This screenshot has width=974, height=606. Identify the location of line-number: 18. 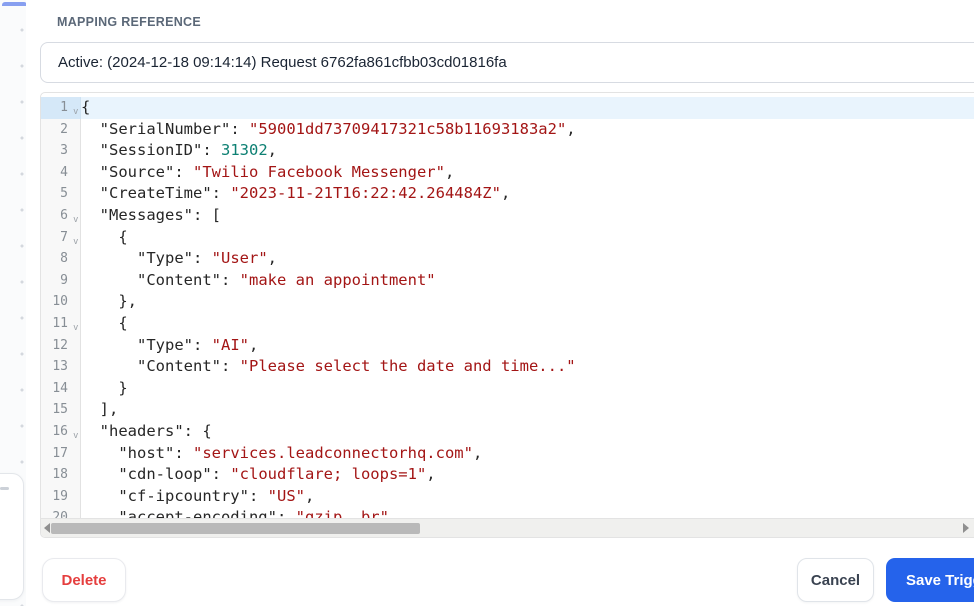
(61, 475).